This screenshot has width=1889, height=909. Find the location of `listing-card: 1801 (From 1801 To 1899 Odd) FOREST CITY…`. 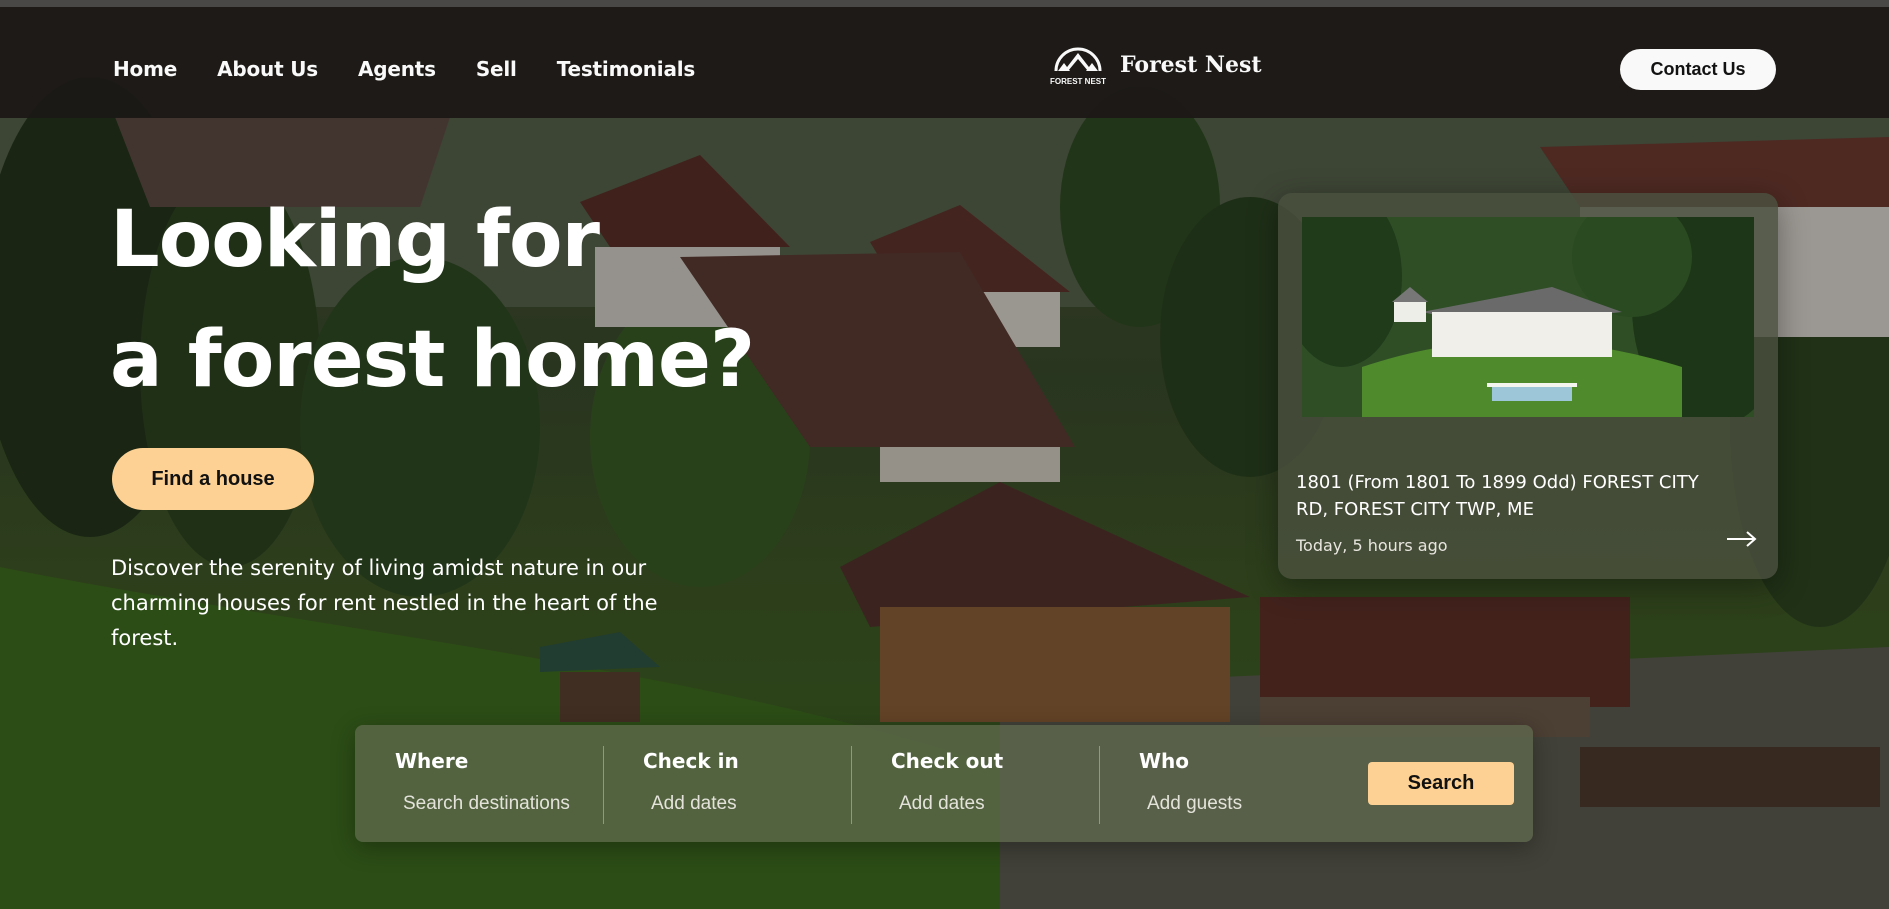

listing-card: 1801 (From 1801 To 1899 Odd) FOREST CITY… is located at coordinates (1528, 386).